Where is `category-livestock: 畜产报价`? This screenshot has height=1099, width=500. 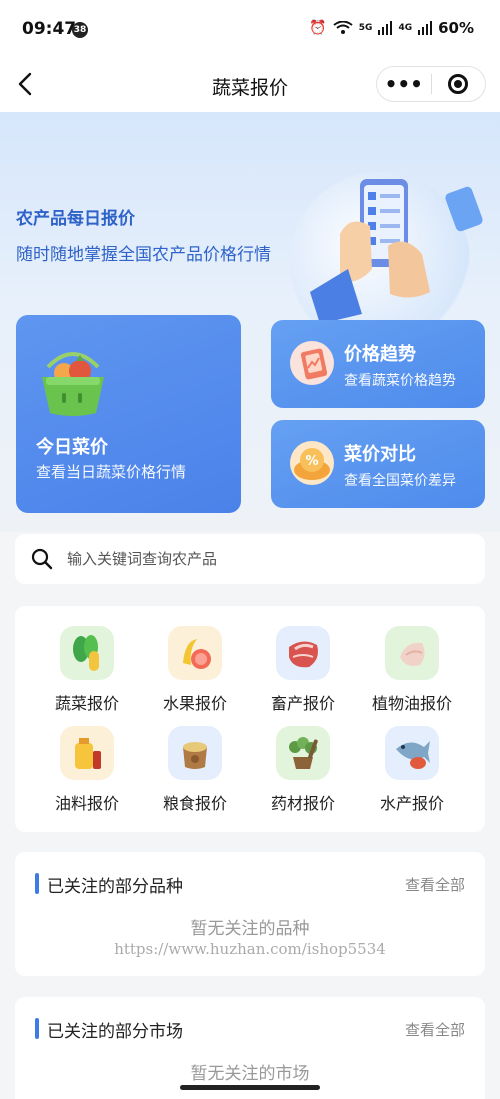 category-livestock: 畜产报价 is located at coordinates (303, 670).